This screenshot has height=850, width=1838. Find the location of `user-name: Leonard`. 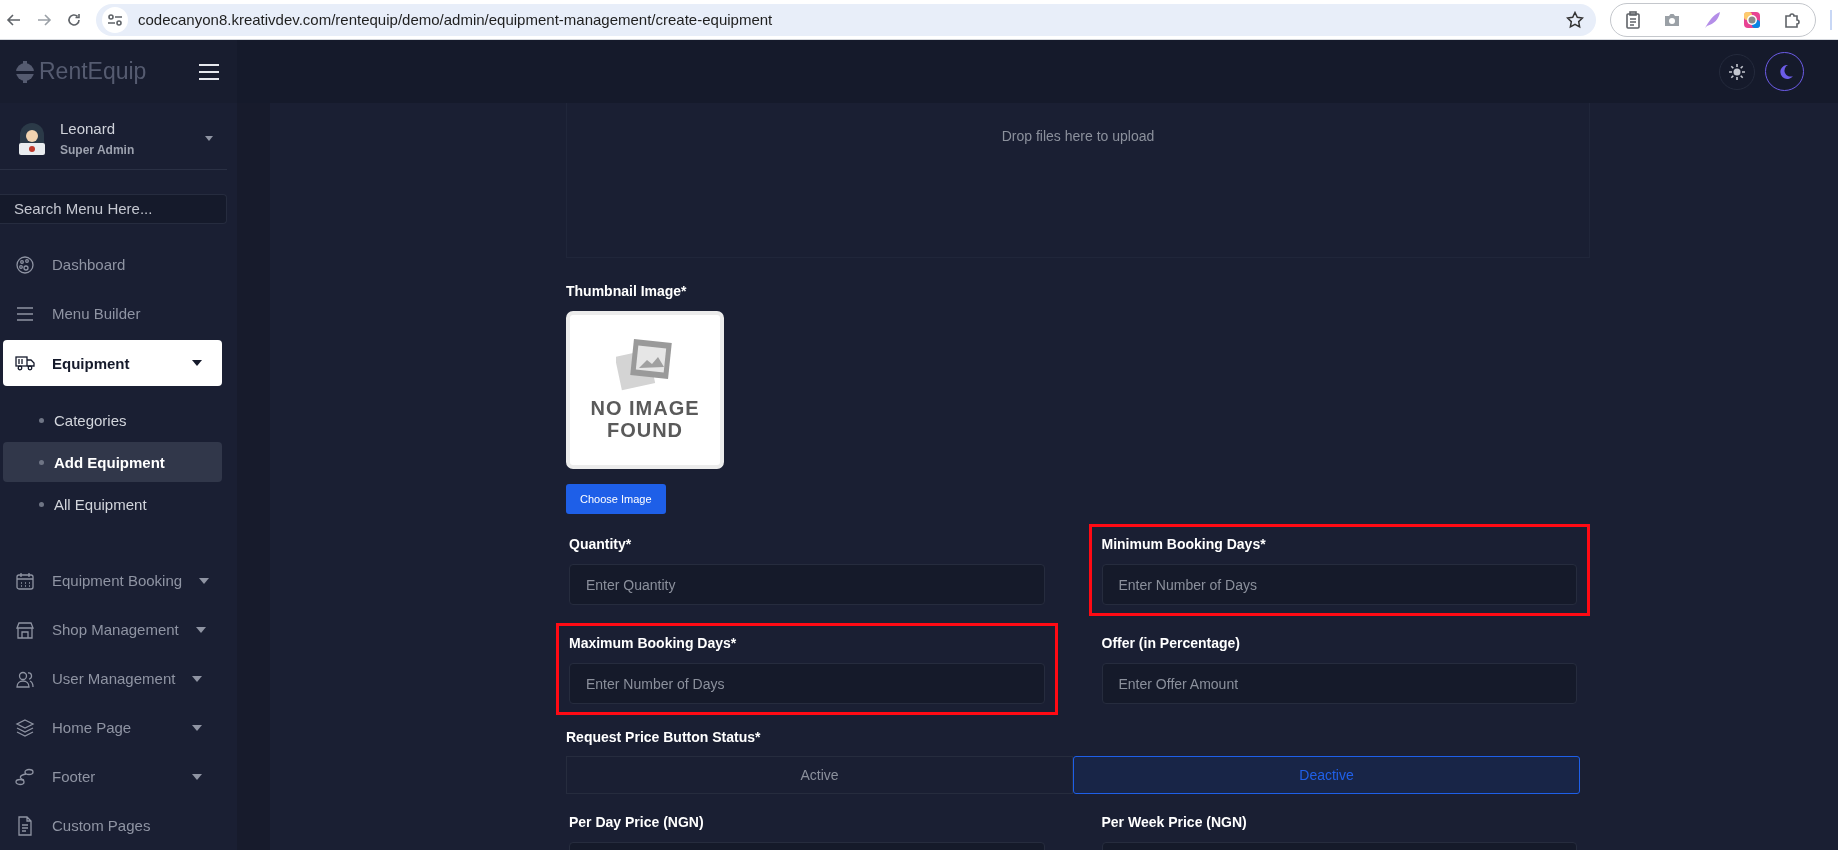

user-name: Leonard is located at coordinates (88, 129).